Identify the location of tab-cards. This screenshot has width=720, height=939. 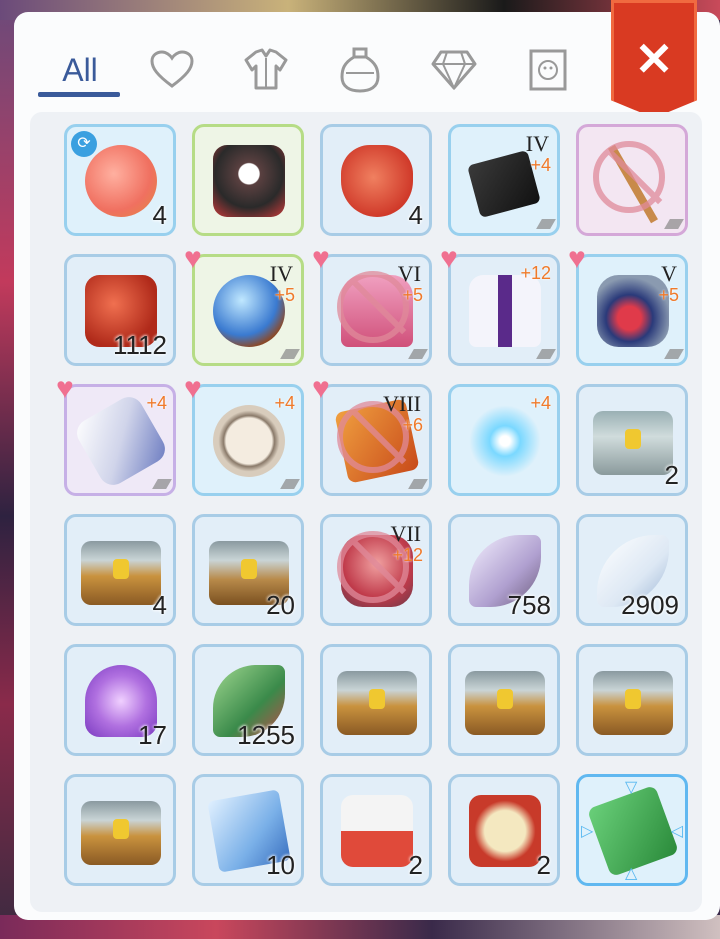
(548, 70).